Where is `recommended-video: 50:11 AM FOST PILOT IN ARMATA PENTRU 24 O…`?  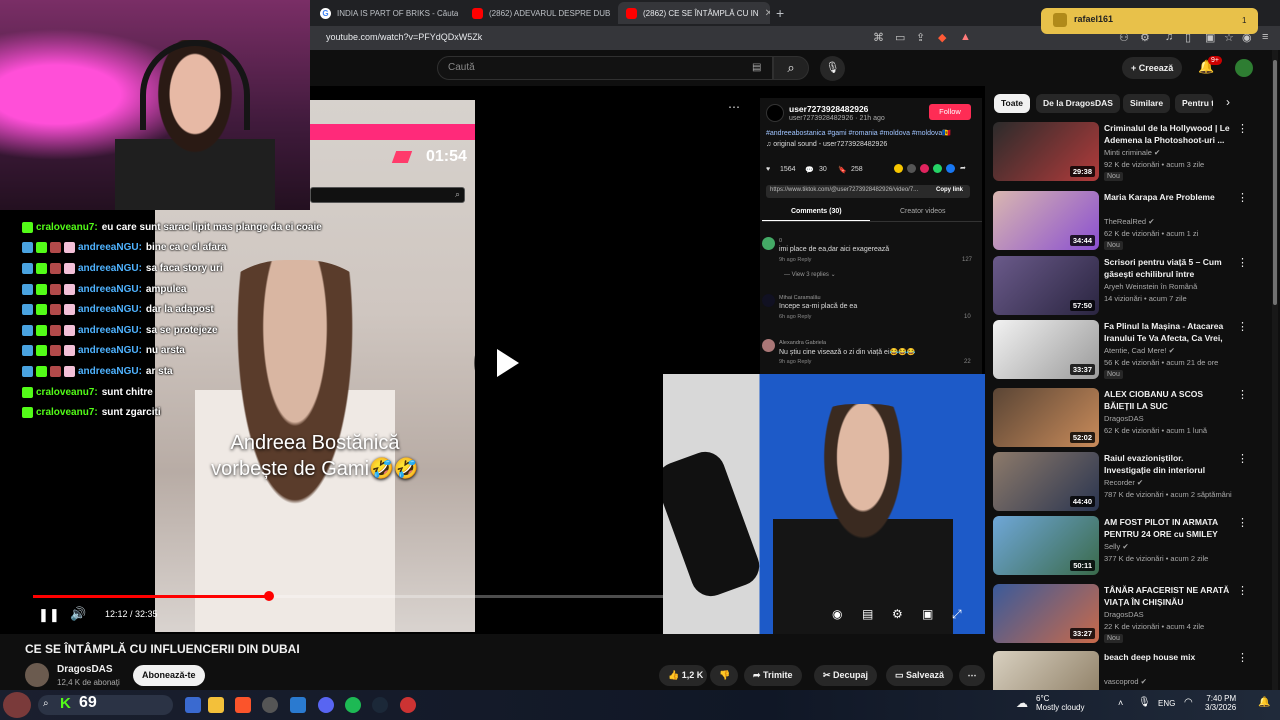
recommended-video: 50:11 AM FOST PILOT IN ARMATA PENTRU 24 O… is located at coordinates (1120, 548).